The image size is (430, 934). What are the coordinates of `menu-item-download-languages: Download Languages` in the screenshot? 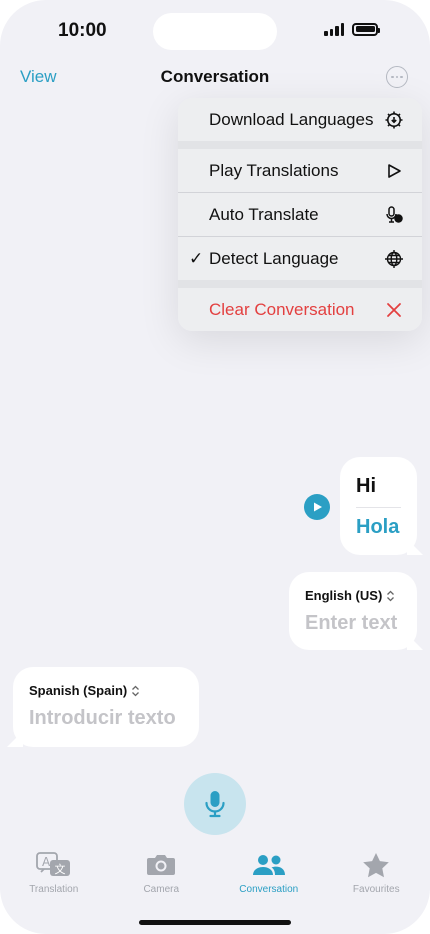 It's located at (300, 119).